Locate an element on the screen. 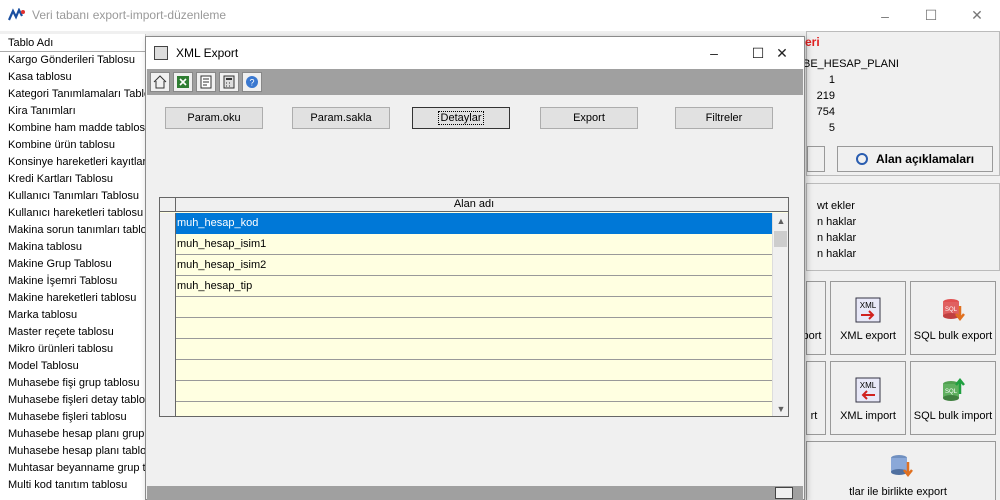 The image size is (1000, 500). xml-export-icon: XML is located at coordinates (868, 310).